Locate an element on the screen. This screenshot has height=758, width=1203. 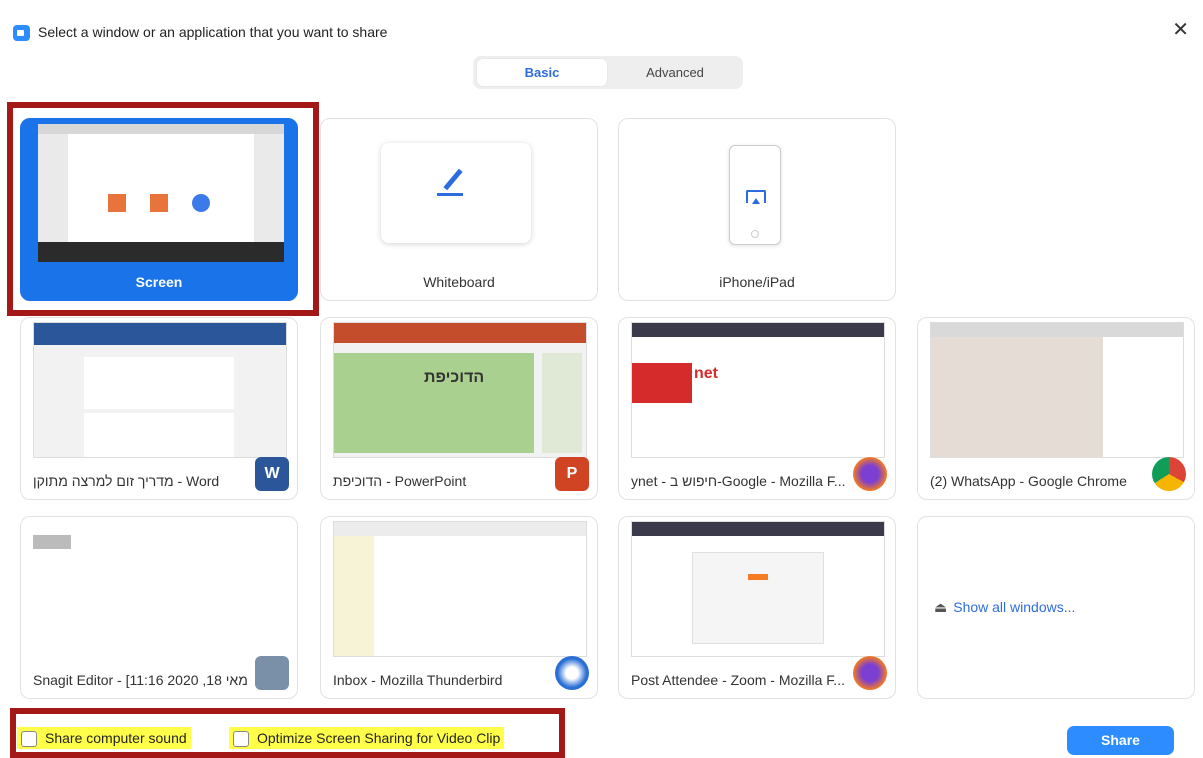
zoom-post-thumbnail is located at coordinates (758, 589).